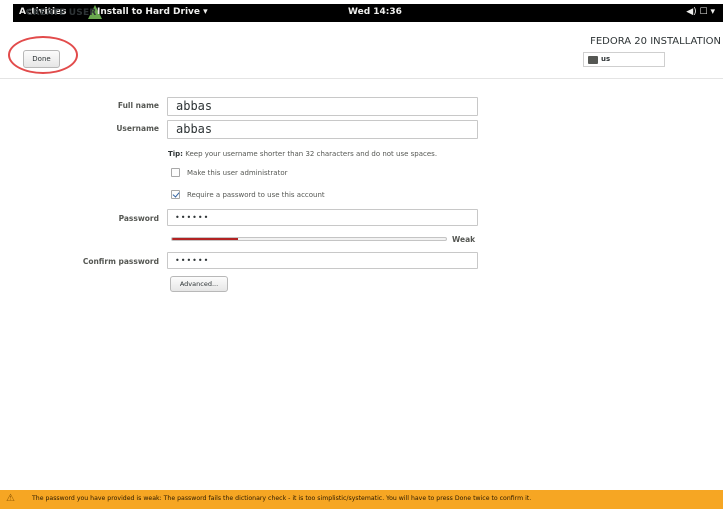 The image size is (723, 509). Describe the element at coordinates (61, 13) in the screenshot. I see `page-title: CREATE USER` at that location.